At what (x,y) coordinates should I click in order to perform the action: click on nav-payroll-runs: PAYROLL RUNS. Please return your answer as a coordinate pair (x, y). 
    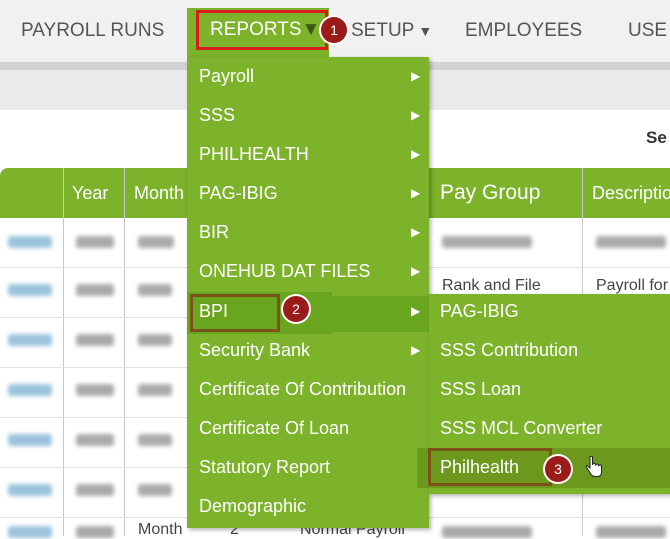
    Looking at the image, I should click on (92, 31).